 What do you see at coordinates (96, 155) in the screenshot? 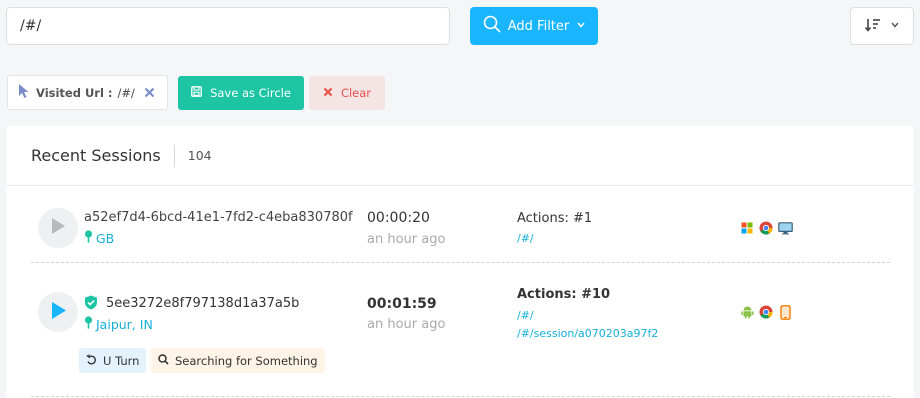
I see `card-title: Recent Sessions` at bounding box center [96, 155].